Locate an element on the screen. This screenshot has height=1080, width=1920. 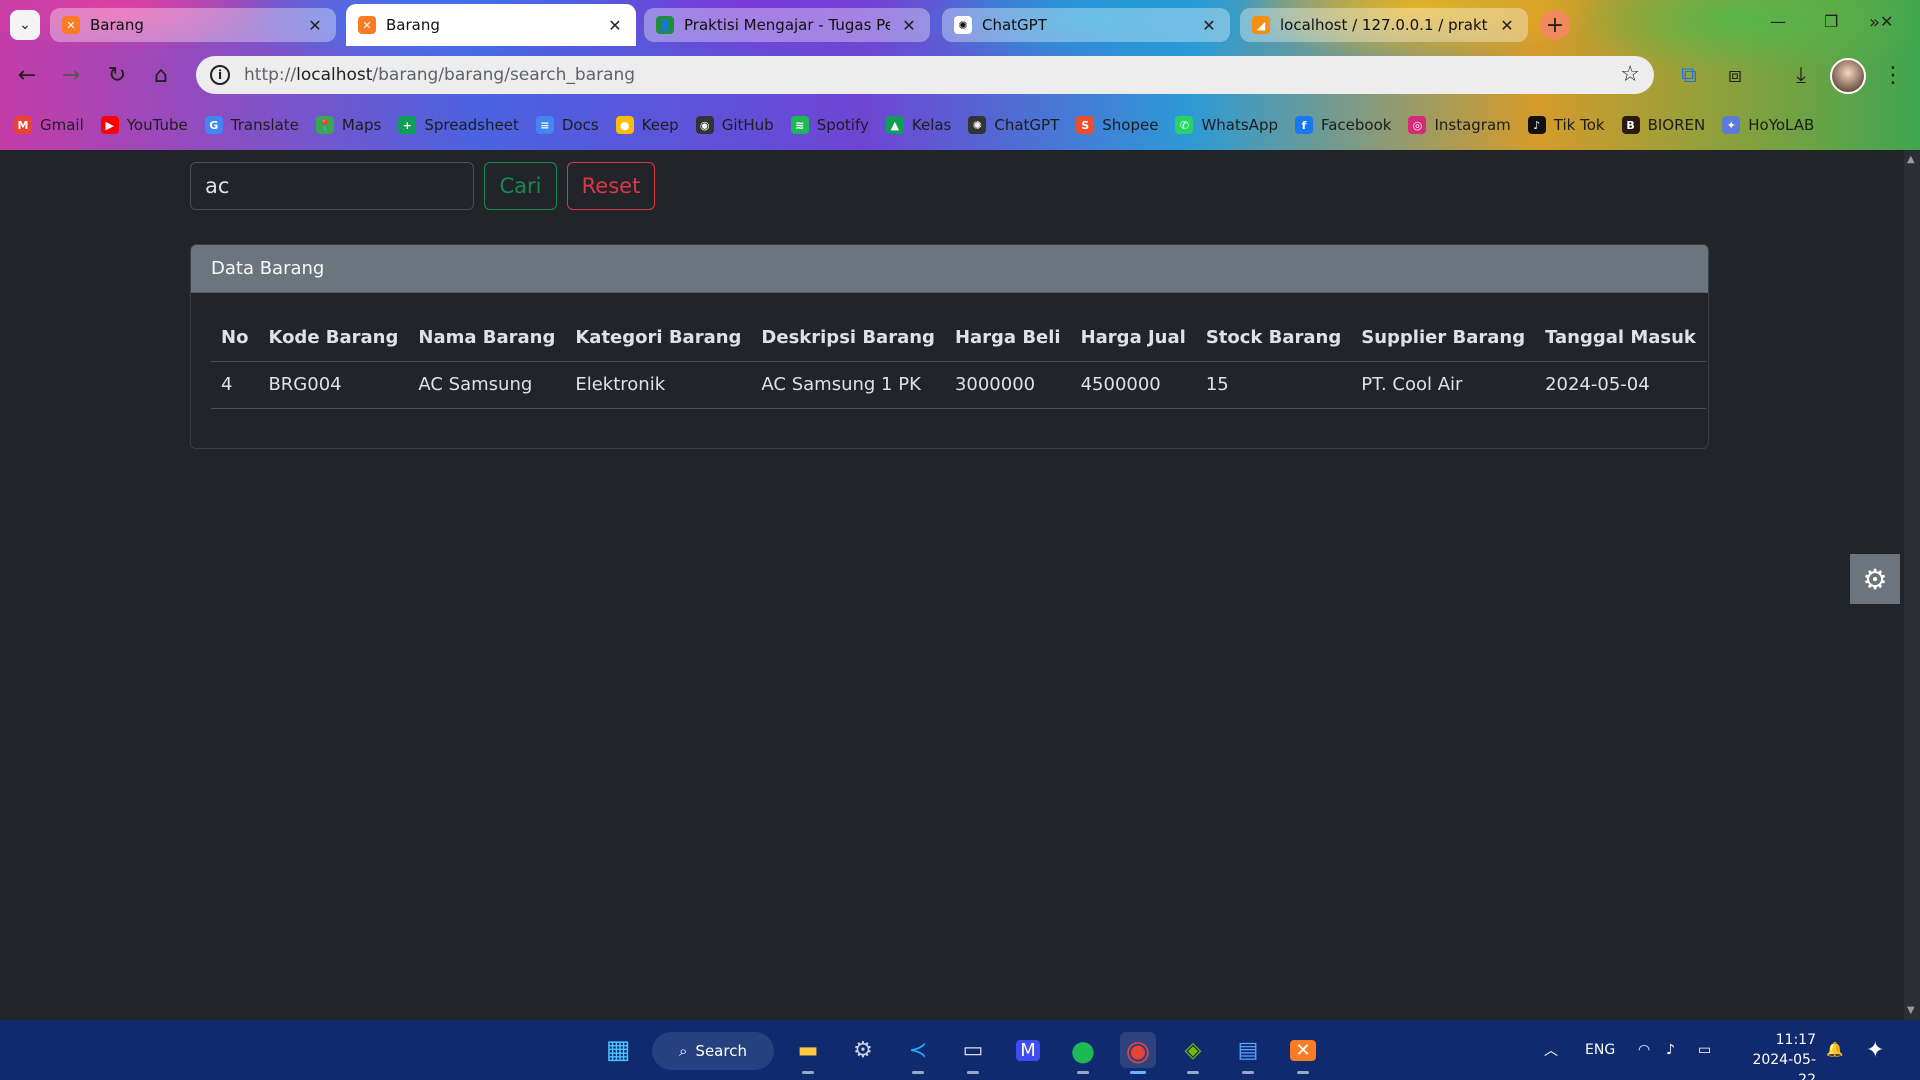
extensions-icon: ⧈ is located at coordinates (1735, 75).